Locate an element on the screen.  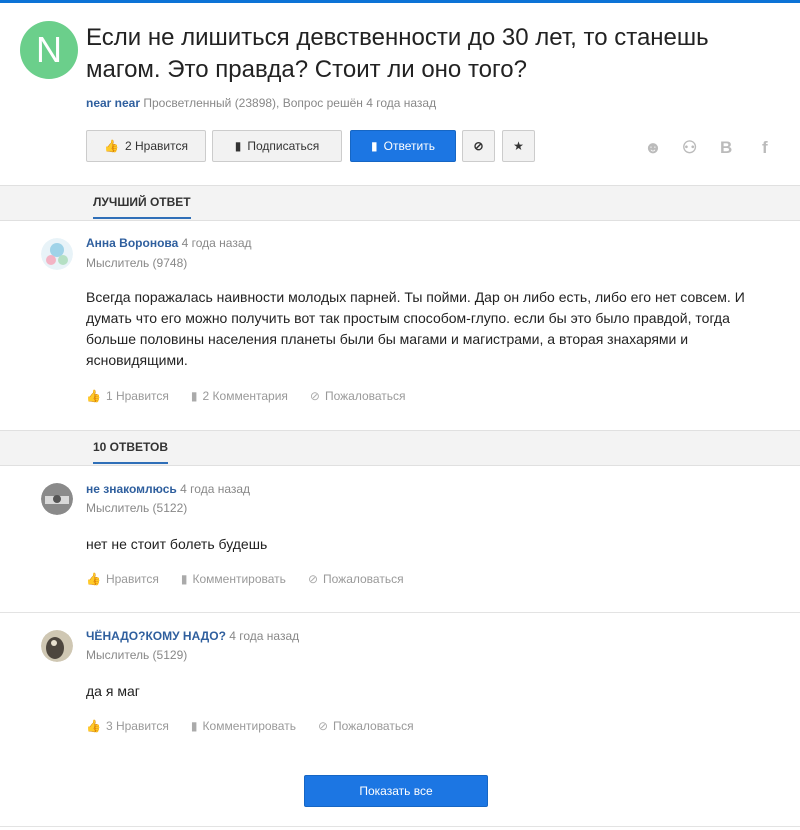
answer-author-link: не знакомлюсь is located at coordinates (131, 489).